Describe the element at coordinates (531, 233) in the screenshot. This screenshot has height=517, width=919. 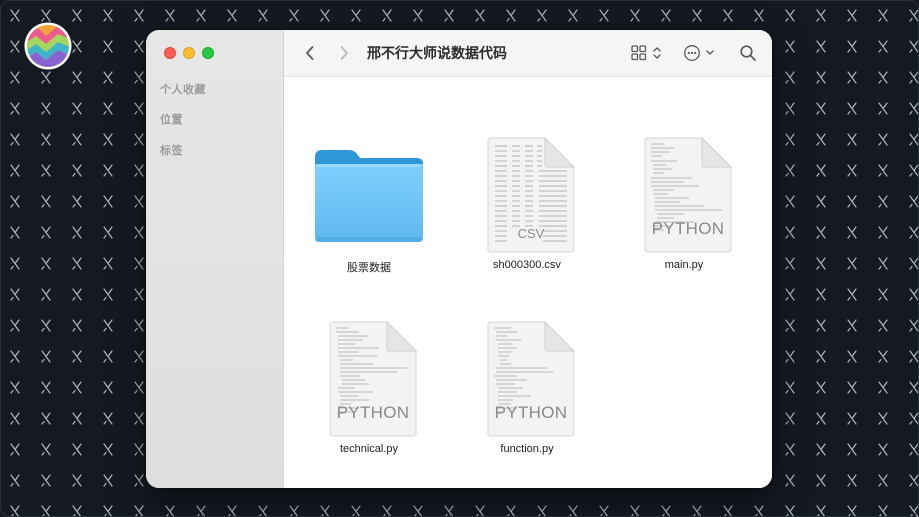
I see `file-type-badge: CSV` at that location.